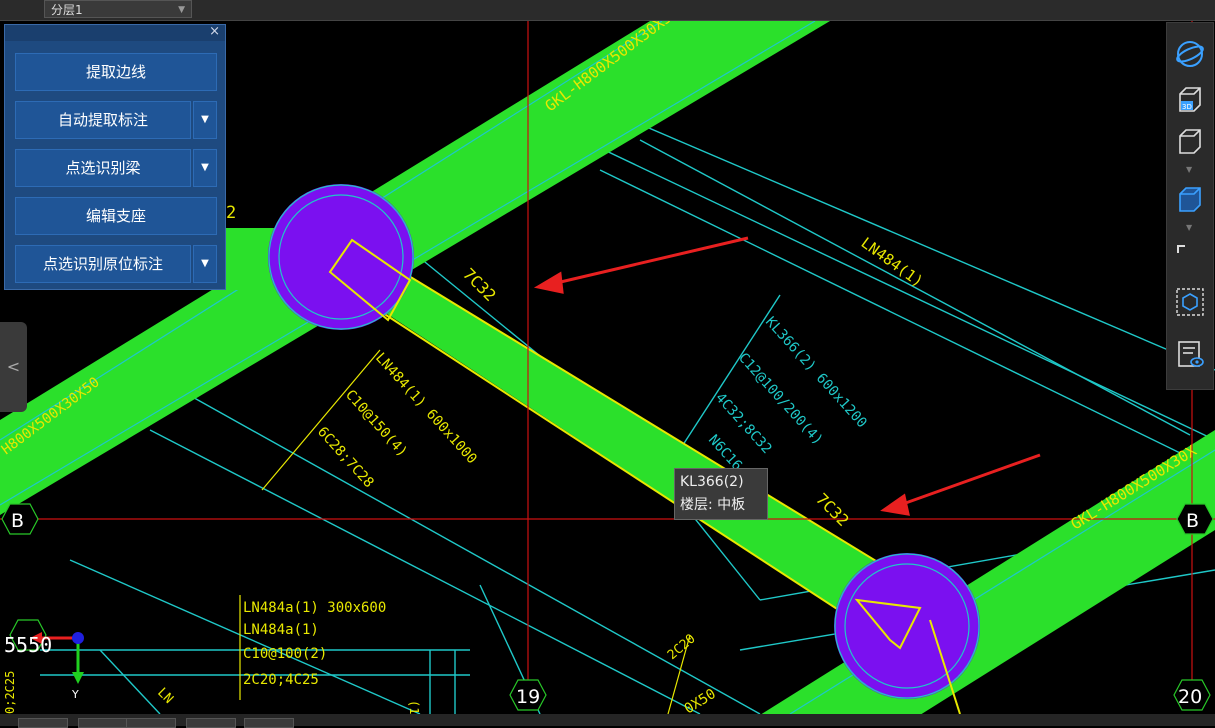 The height and width of the screenshot is (728, 1215). I want to click on beam-tooltip: KL366(2) 楼层: 中板, so click(721, 494).